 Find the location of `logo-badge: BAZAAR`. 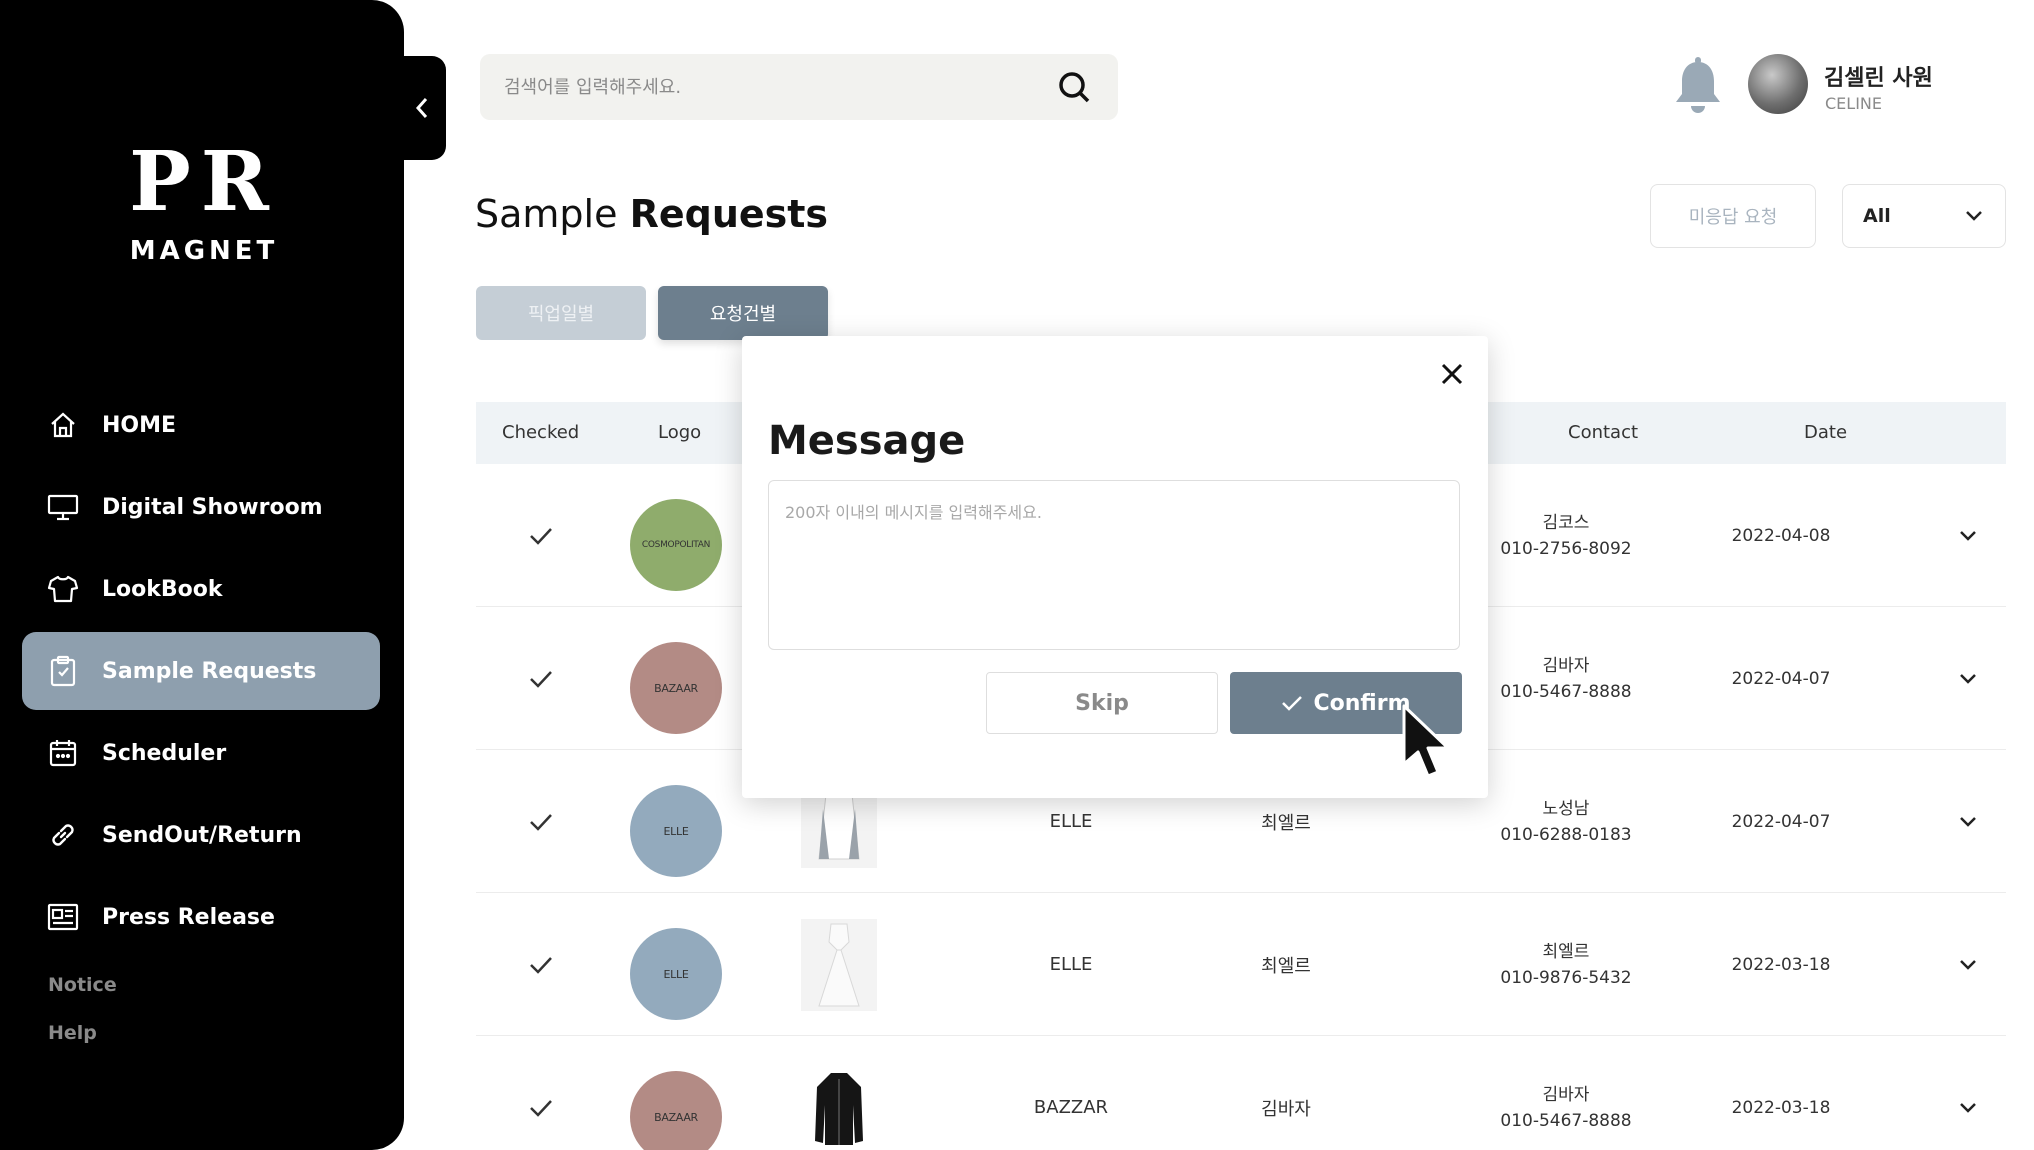

logo-badge: BAZAAR is located at coordinates (676, 1110).